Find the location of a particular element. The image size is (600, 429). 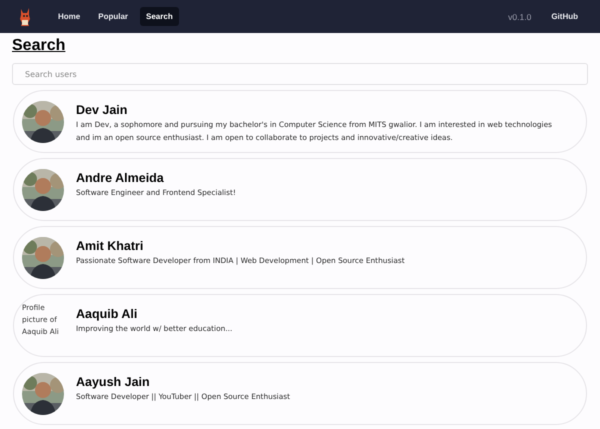

nav-link: Popular is located at coordinates (113, 16).